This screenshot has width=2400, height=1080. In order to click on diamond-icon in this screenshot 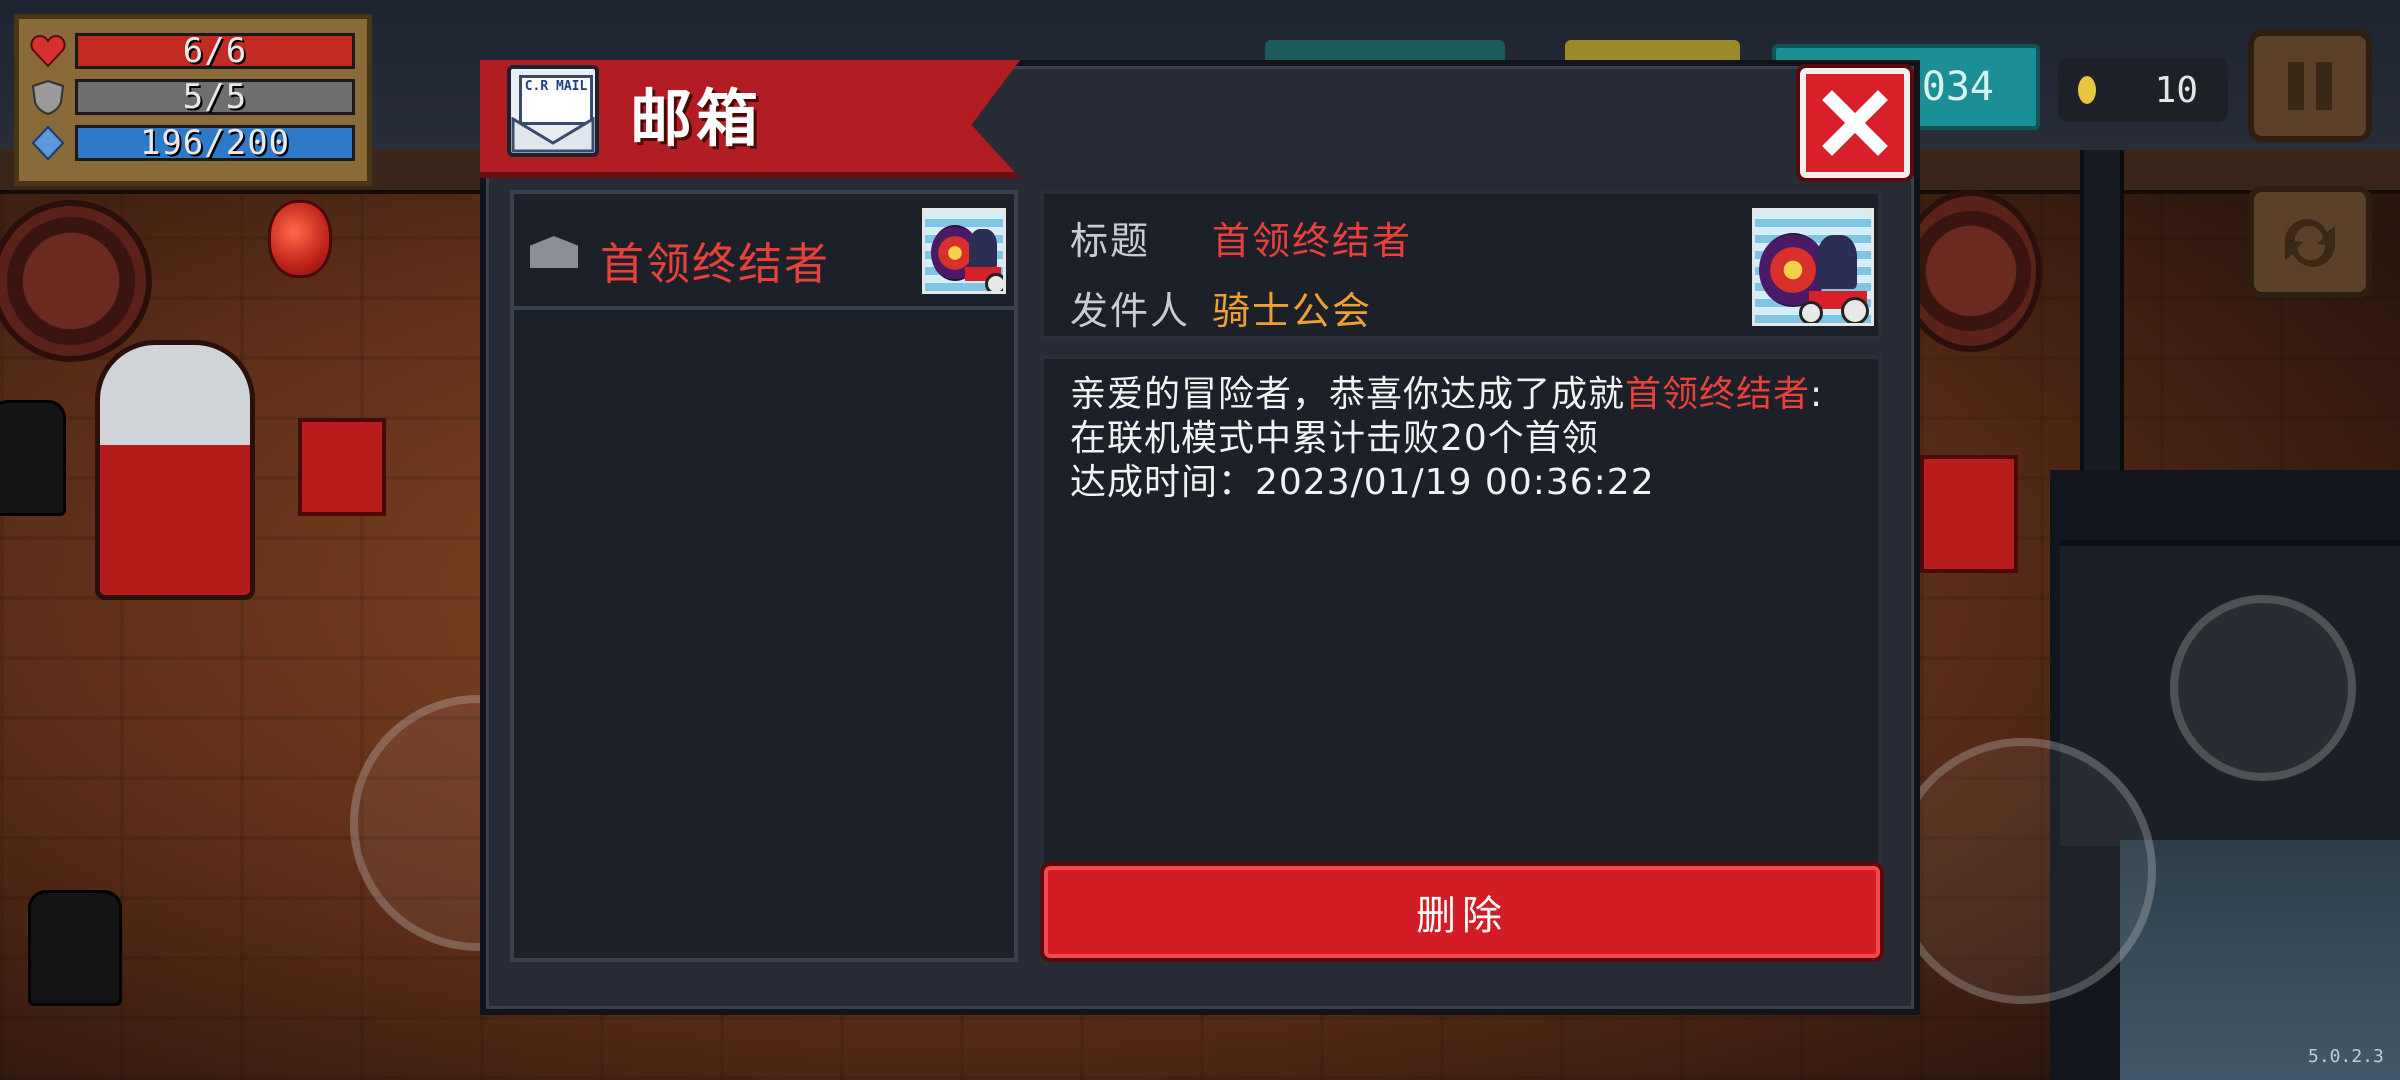, I will do `click(48, 143)`.